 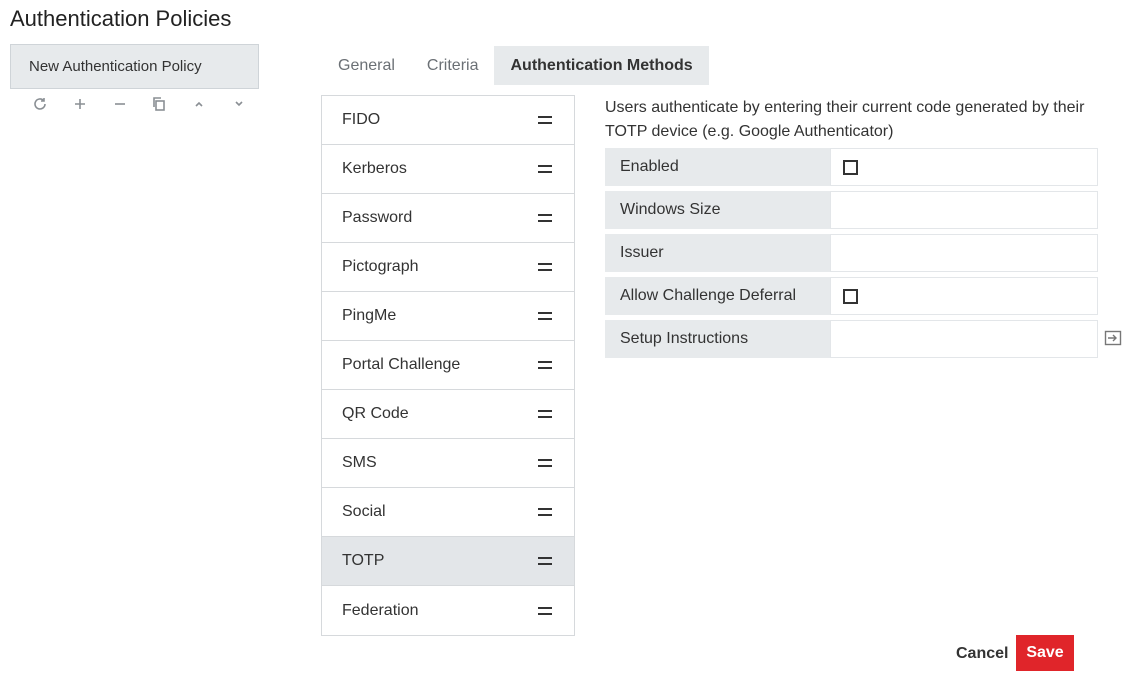 What do you see at coordinates (982, 654) in the screenshot?
I see `cancel-button: Cancel` at bounding box center [982, 654].